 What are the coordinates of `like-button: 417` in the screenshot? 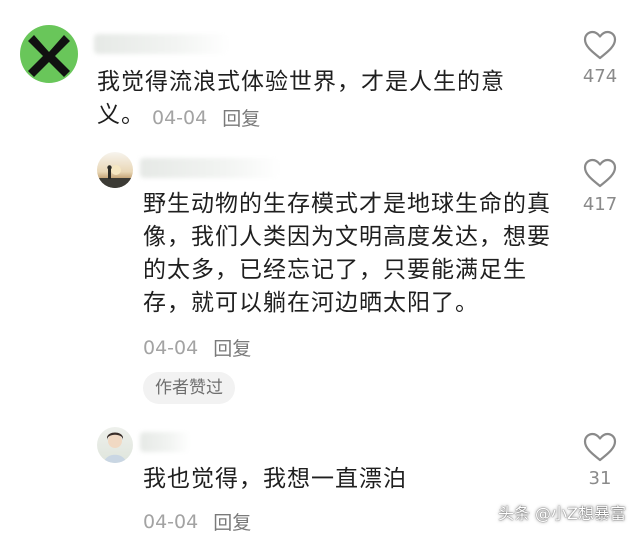 It's located at (600, 186).